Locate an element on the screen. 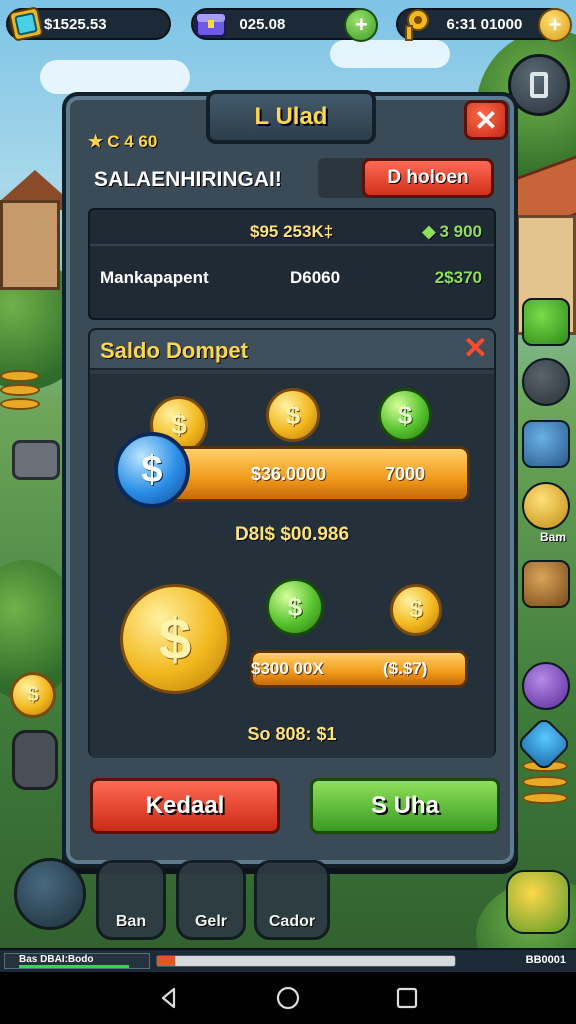 The width and height of the screenshot is (576, 1024). gem-amount: $1525.53 is located at coordinates (75, 24).